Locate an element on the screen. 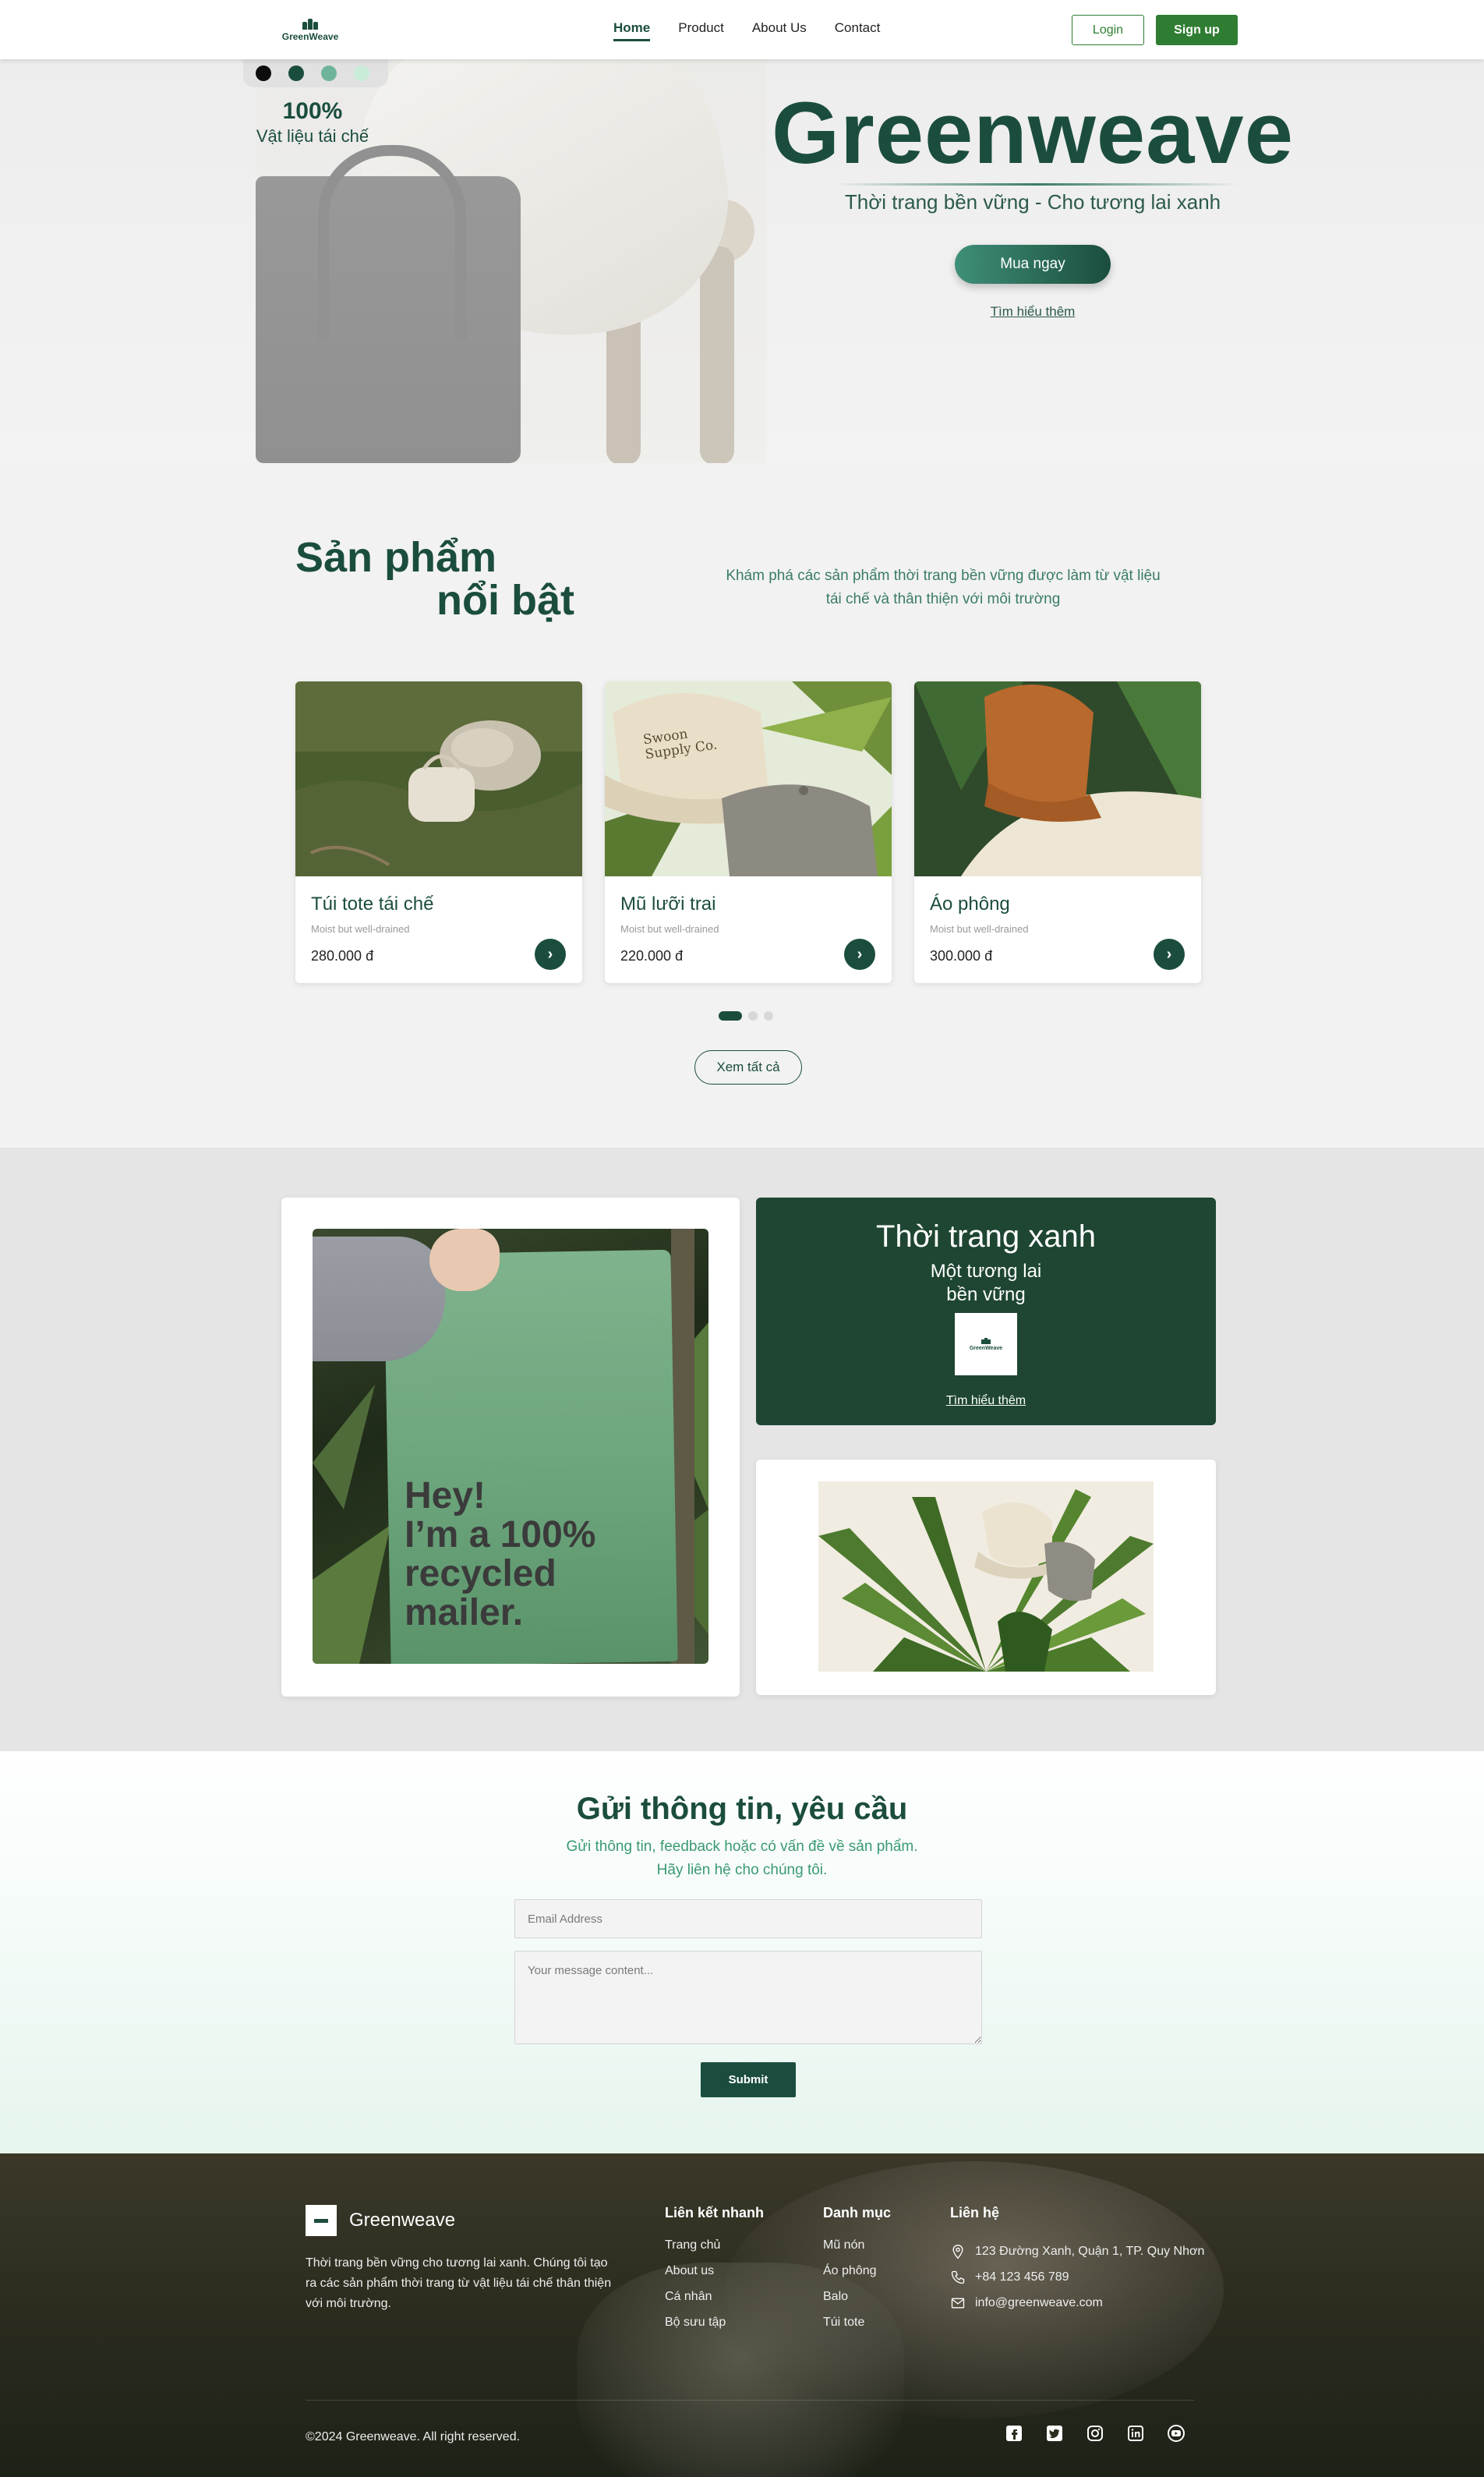  submit-button: Submit is located at coordinates (748, 2079).